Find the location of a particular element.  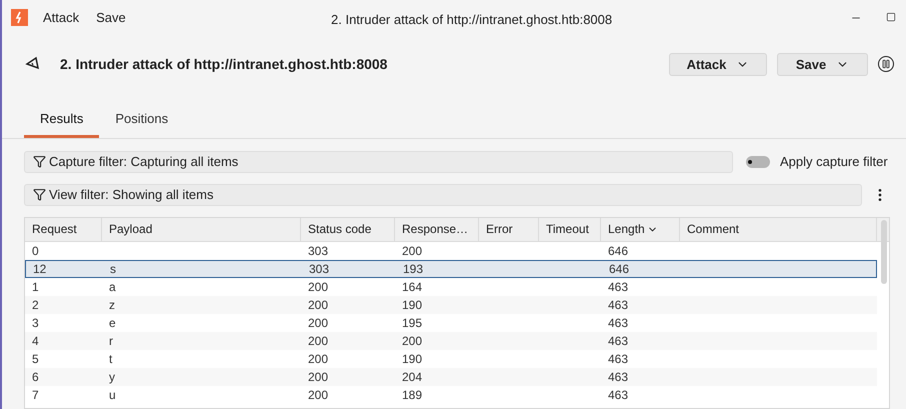

table-cell-text: 3 is located at coordinates (35, 323).